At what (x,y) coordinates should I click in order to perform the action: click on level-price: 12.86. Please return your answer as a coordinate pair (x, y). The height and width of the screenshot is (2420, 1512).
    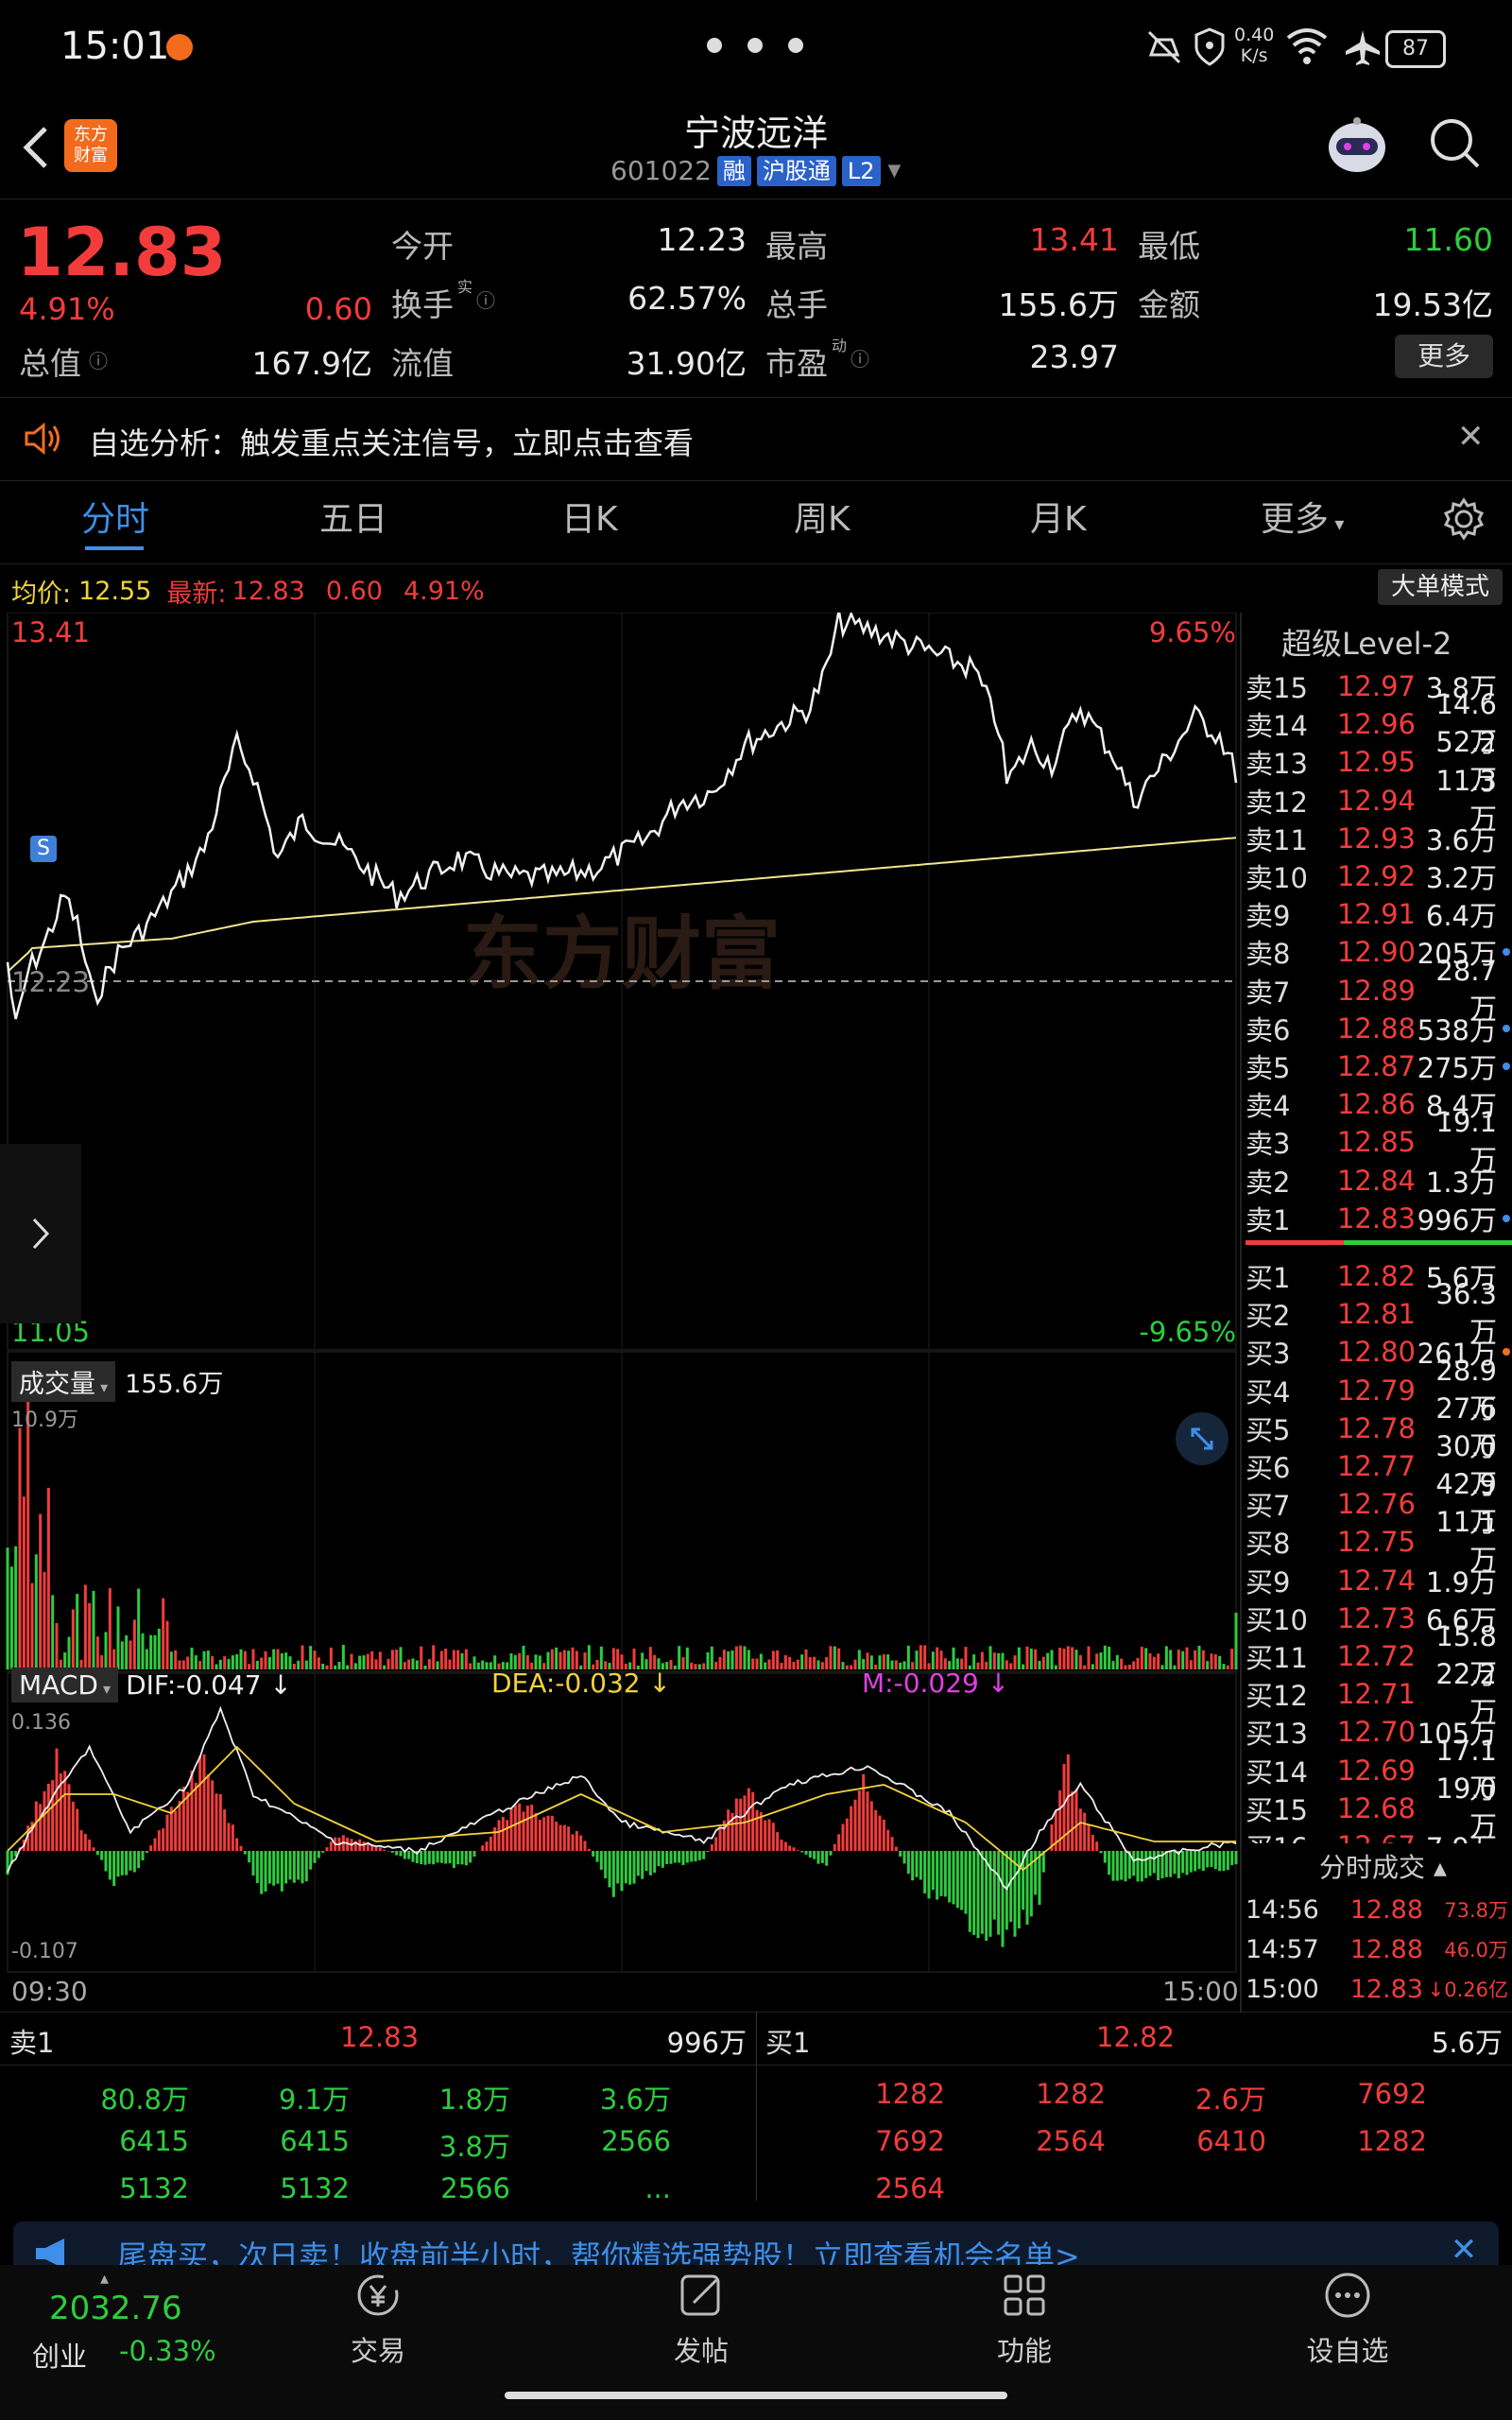
    Looking at the image, I should click on (1376, 1104).